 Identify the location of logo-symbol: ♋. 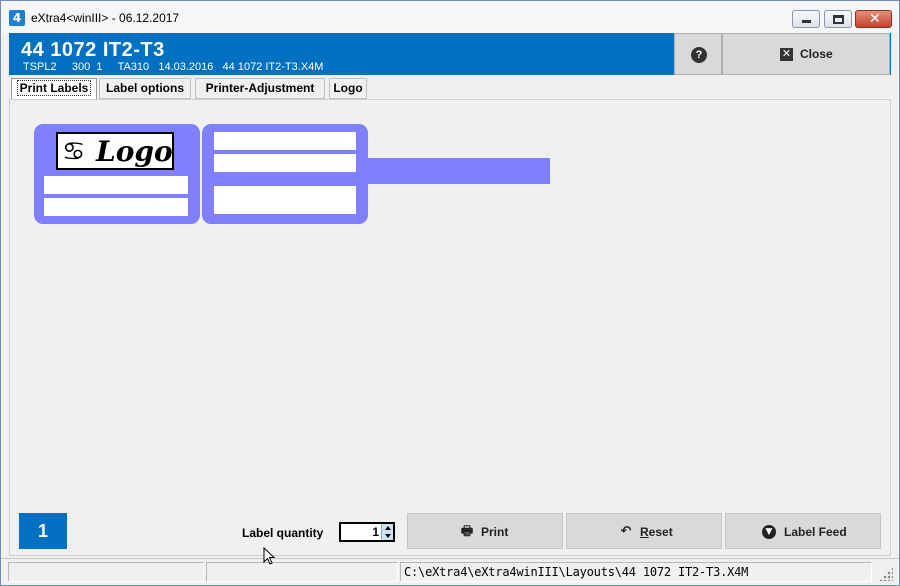
(74, 152).